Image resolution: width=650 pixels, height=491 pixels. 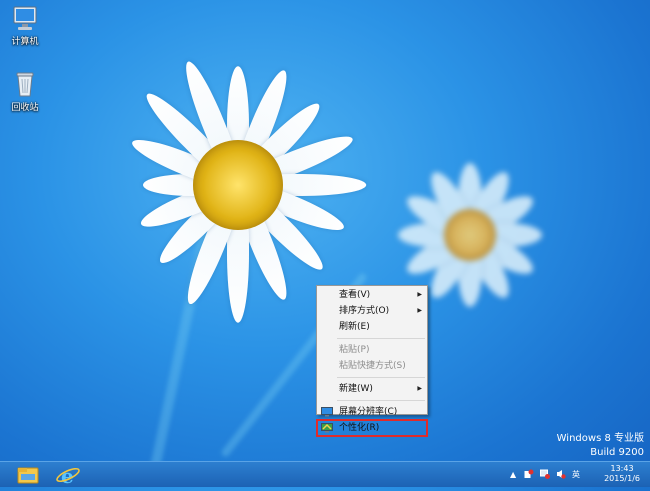 I want to click on file-explorer-icon, so click(x=28, y=475).